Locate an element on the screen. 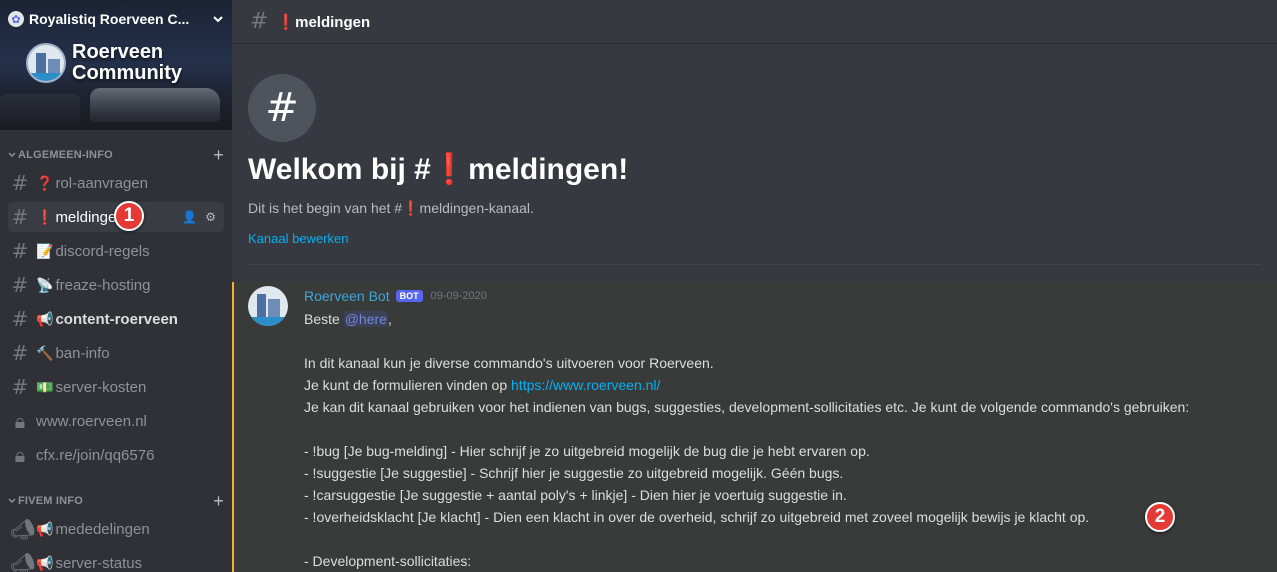  channel-server-status: 📣︎ 📢 server-status is located at coordinates (116, 560).